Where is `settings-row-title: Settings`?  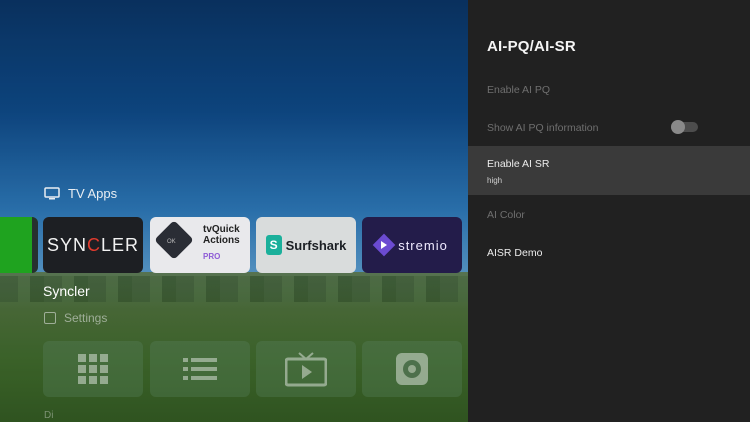 settings-row-title: Settings is located at coordinates (75, 318).